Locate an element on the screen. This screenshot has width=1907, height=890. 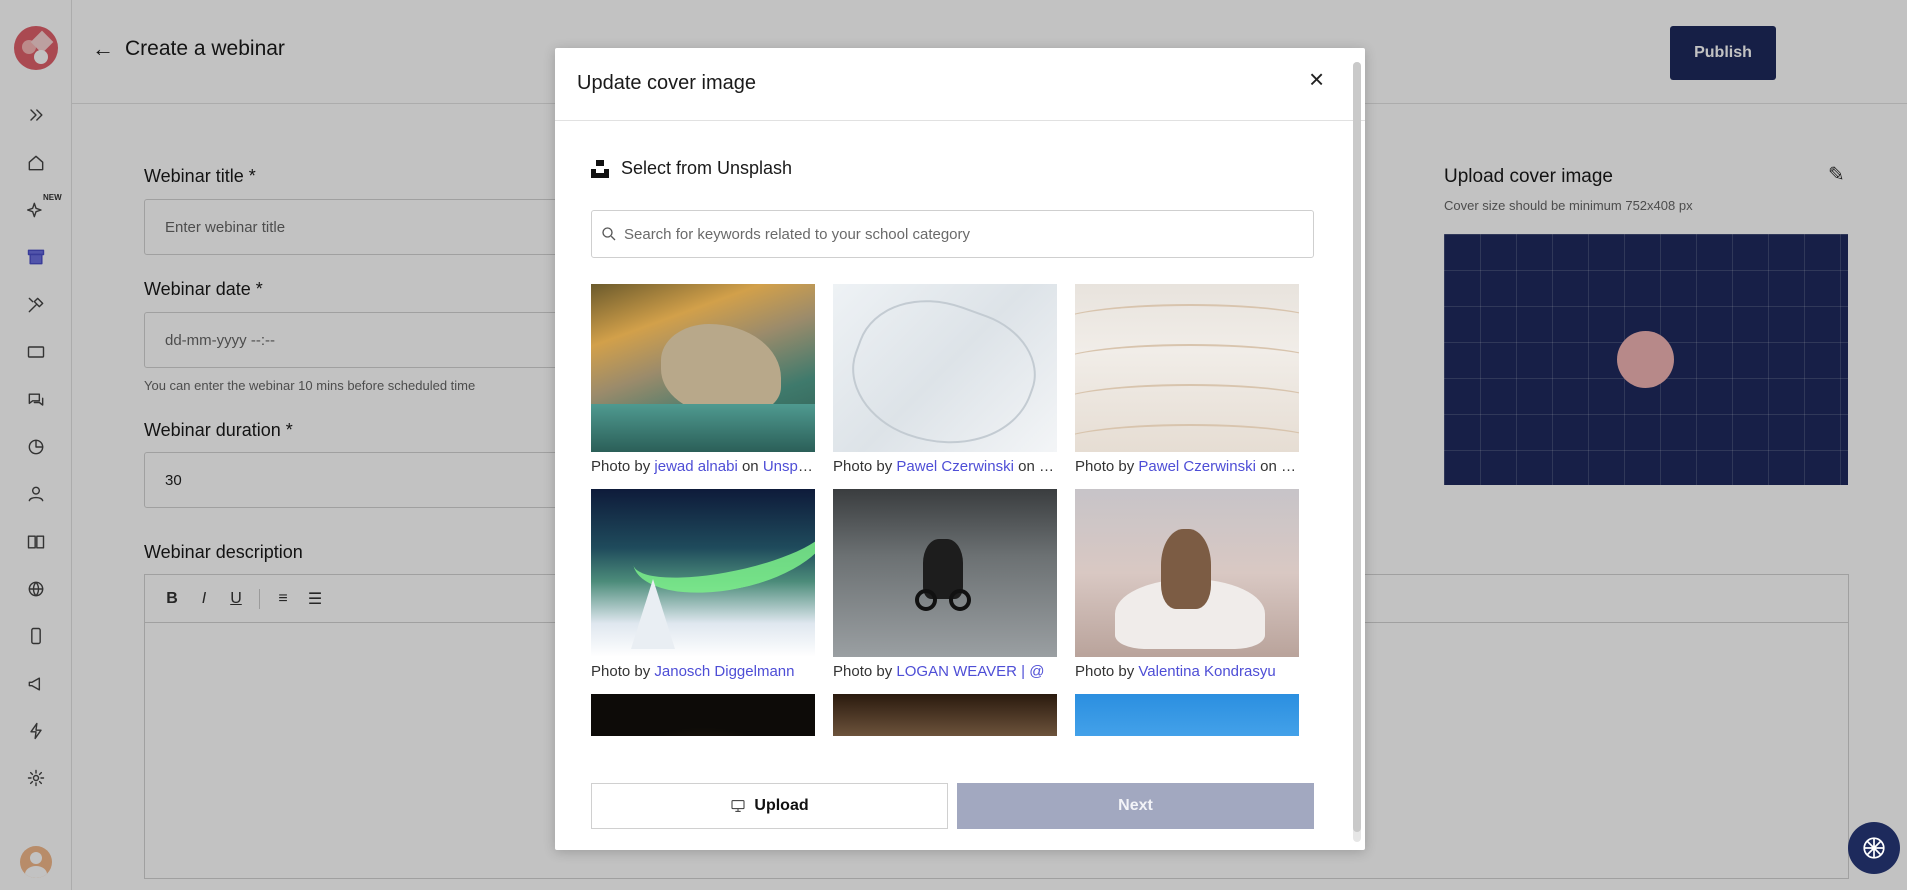
photo-caption: Photo by Janosch Diggelmann is located at coordinates (693, 671).